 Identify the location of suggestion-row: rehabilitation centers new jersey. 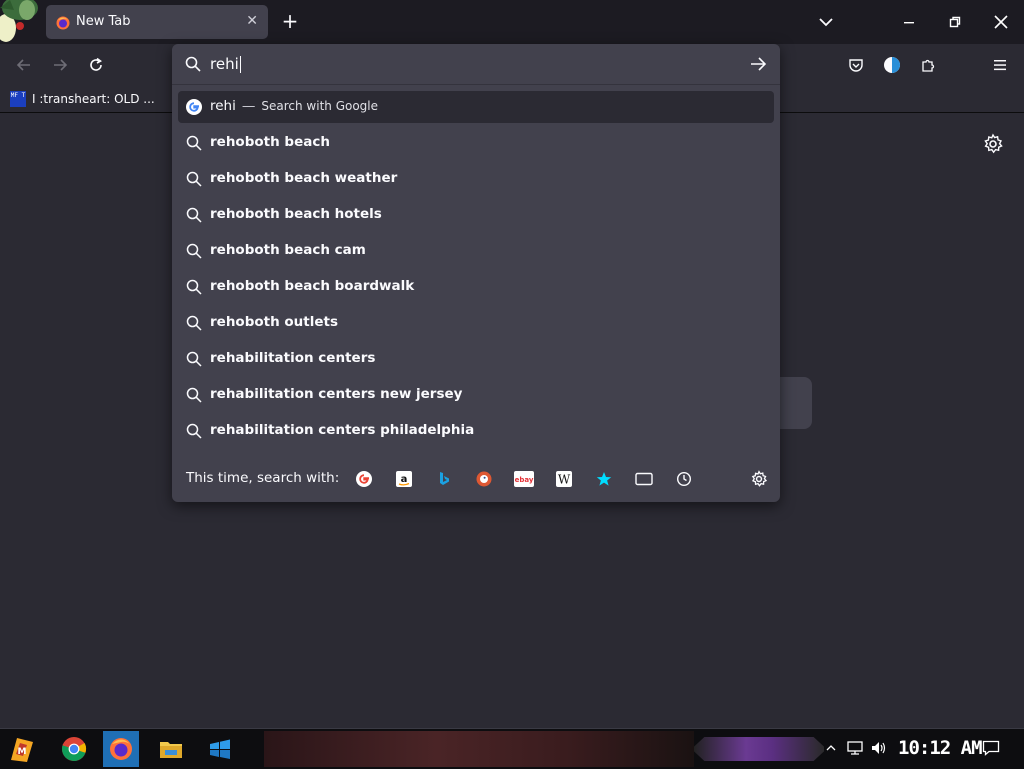
(476, 395).